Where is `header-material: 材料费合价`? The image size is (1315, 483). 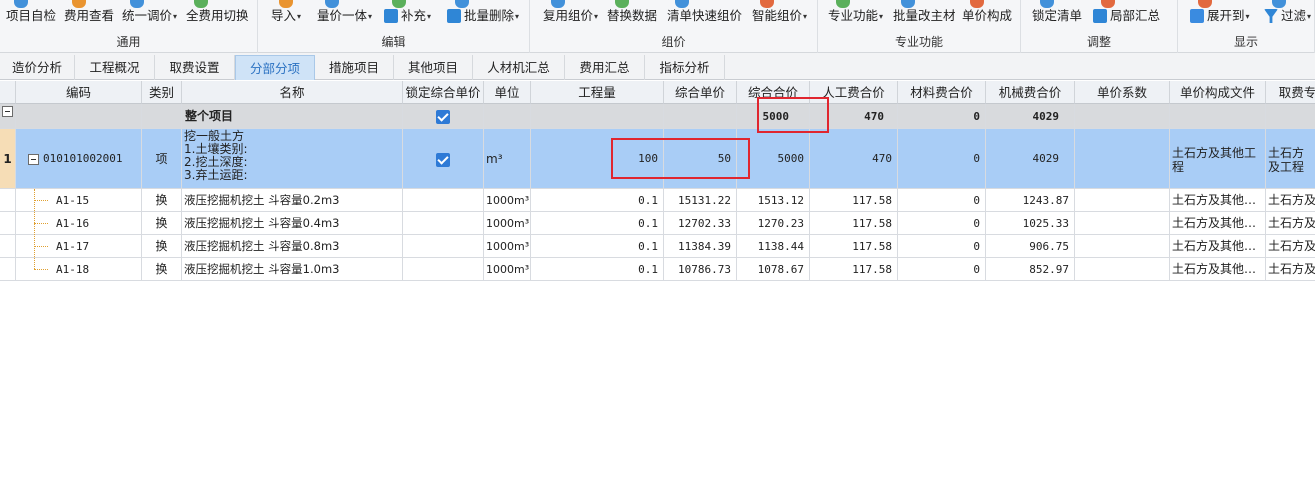 header-material: 材料费合价 is located at coordinates (942, 92).